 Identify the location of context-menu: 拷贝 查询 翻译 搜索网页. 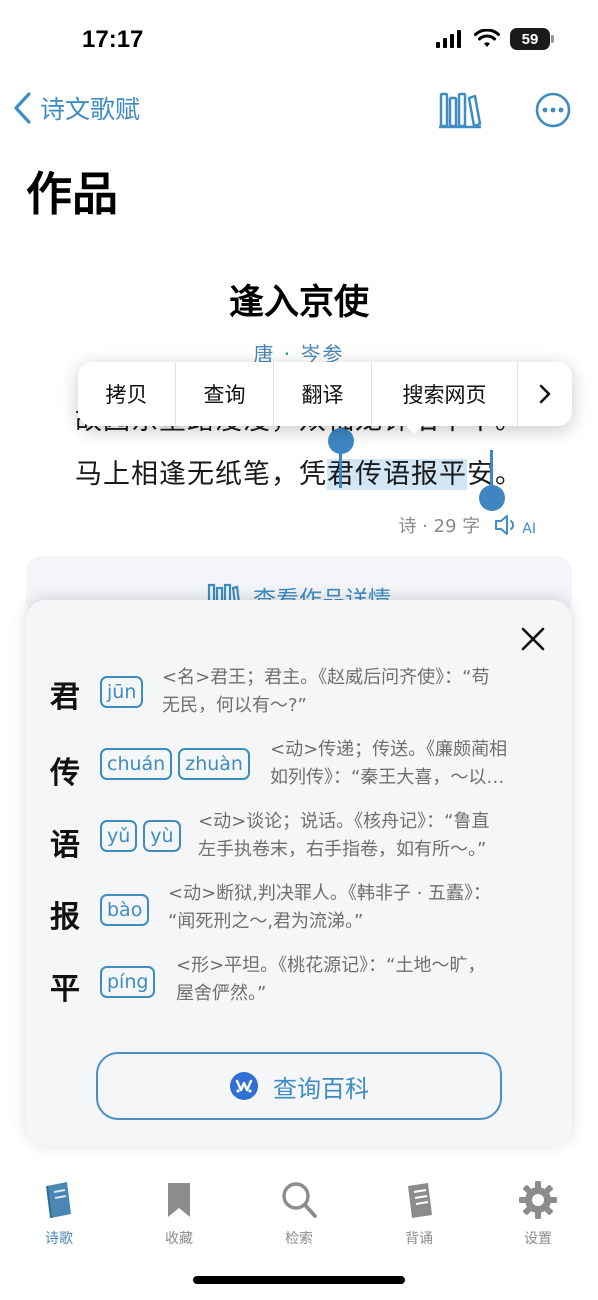
(325, 394).